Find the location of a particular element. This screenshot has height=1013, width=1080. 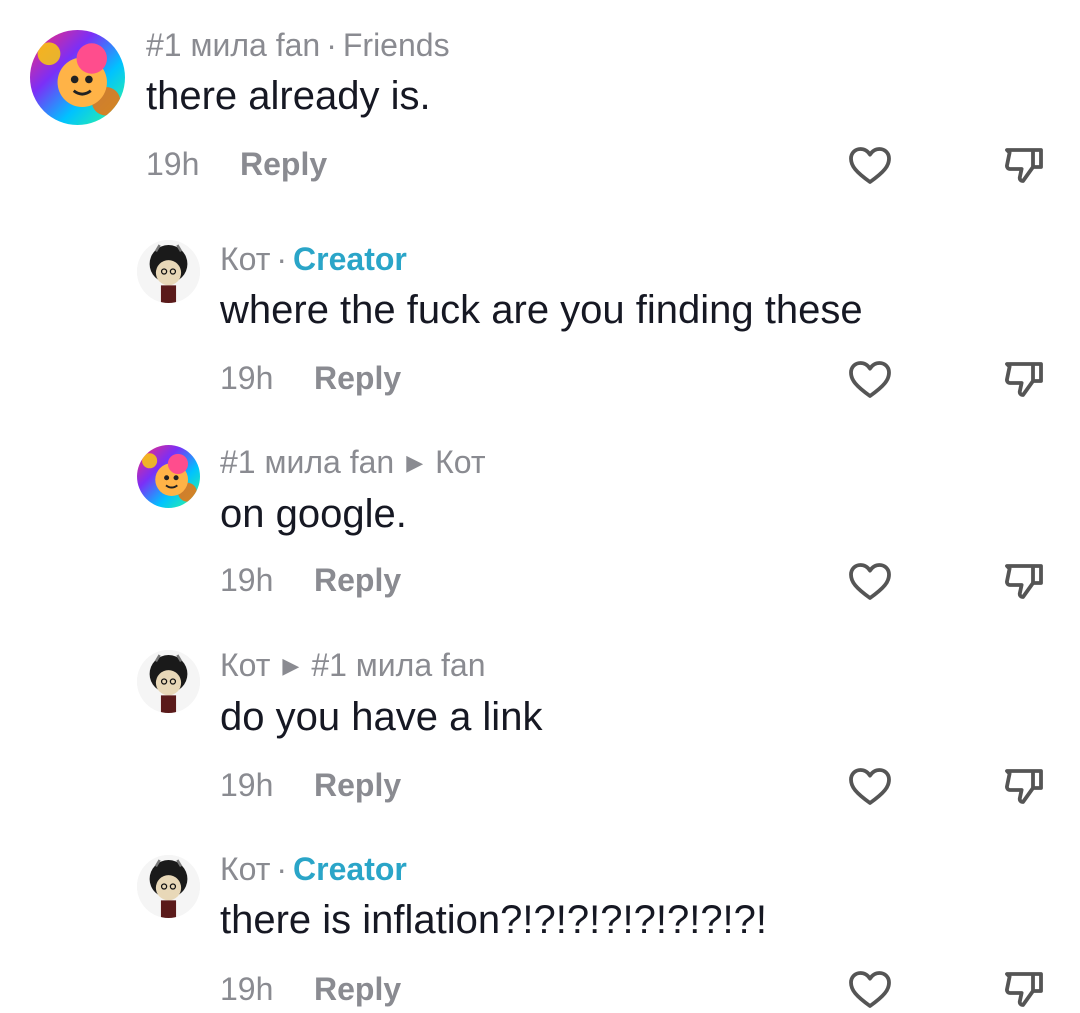

comment-text: there already is. is located at coordinates (288, 96).